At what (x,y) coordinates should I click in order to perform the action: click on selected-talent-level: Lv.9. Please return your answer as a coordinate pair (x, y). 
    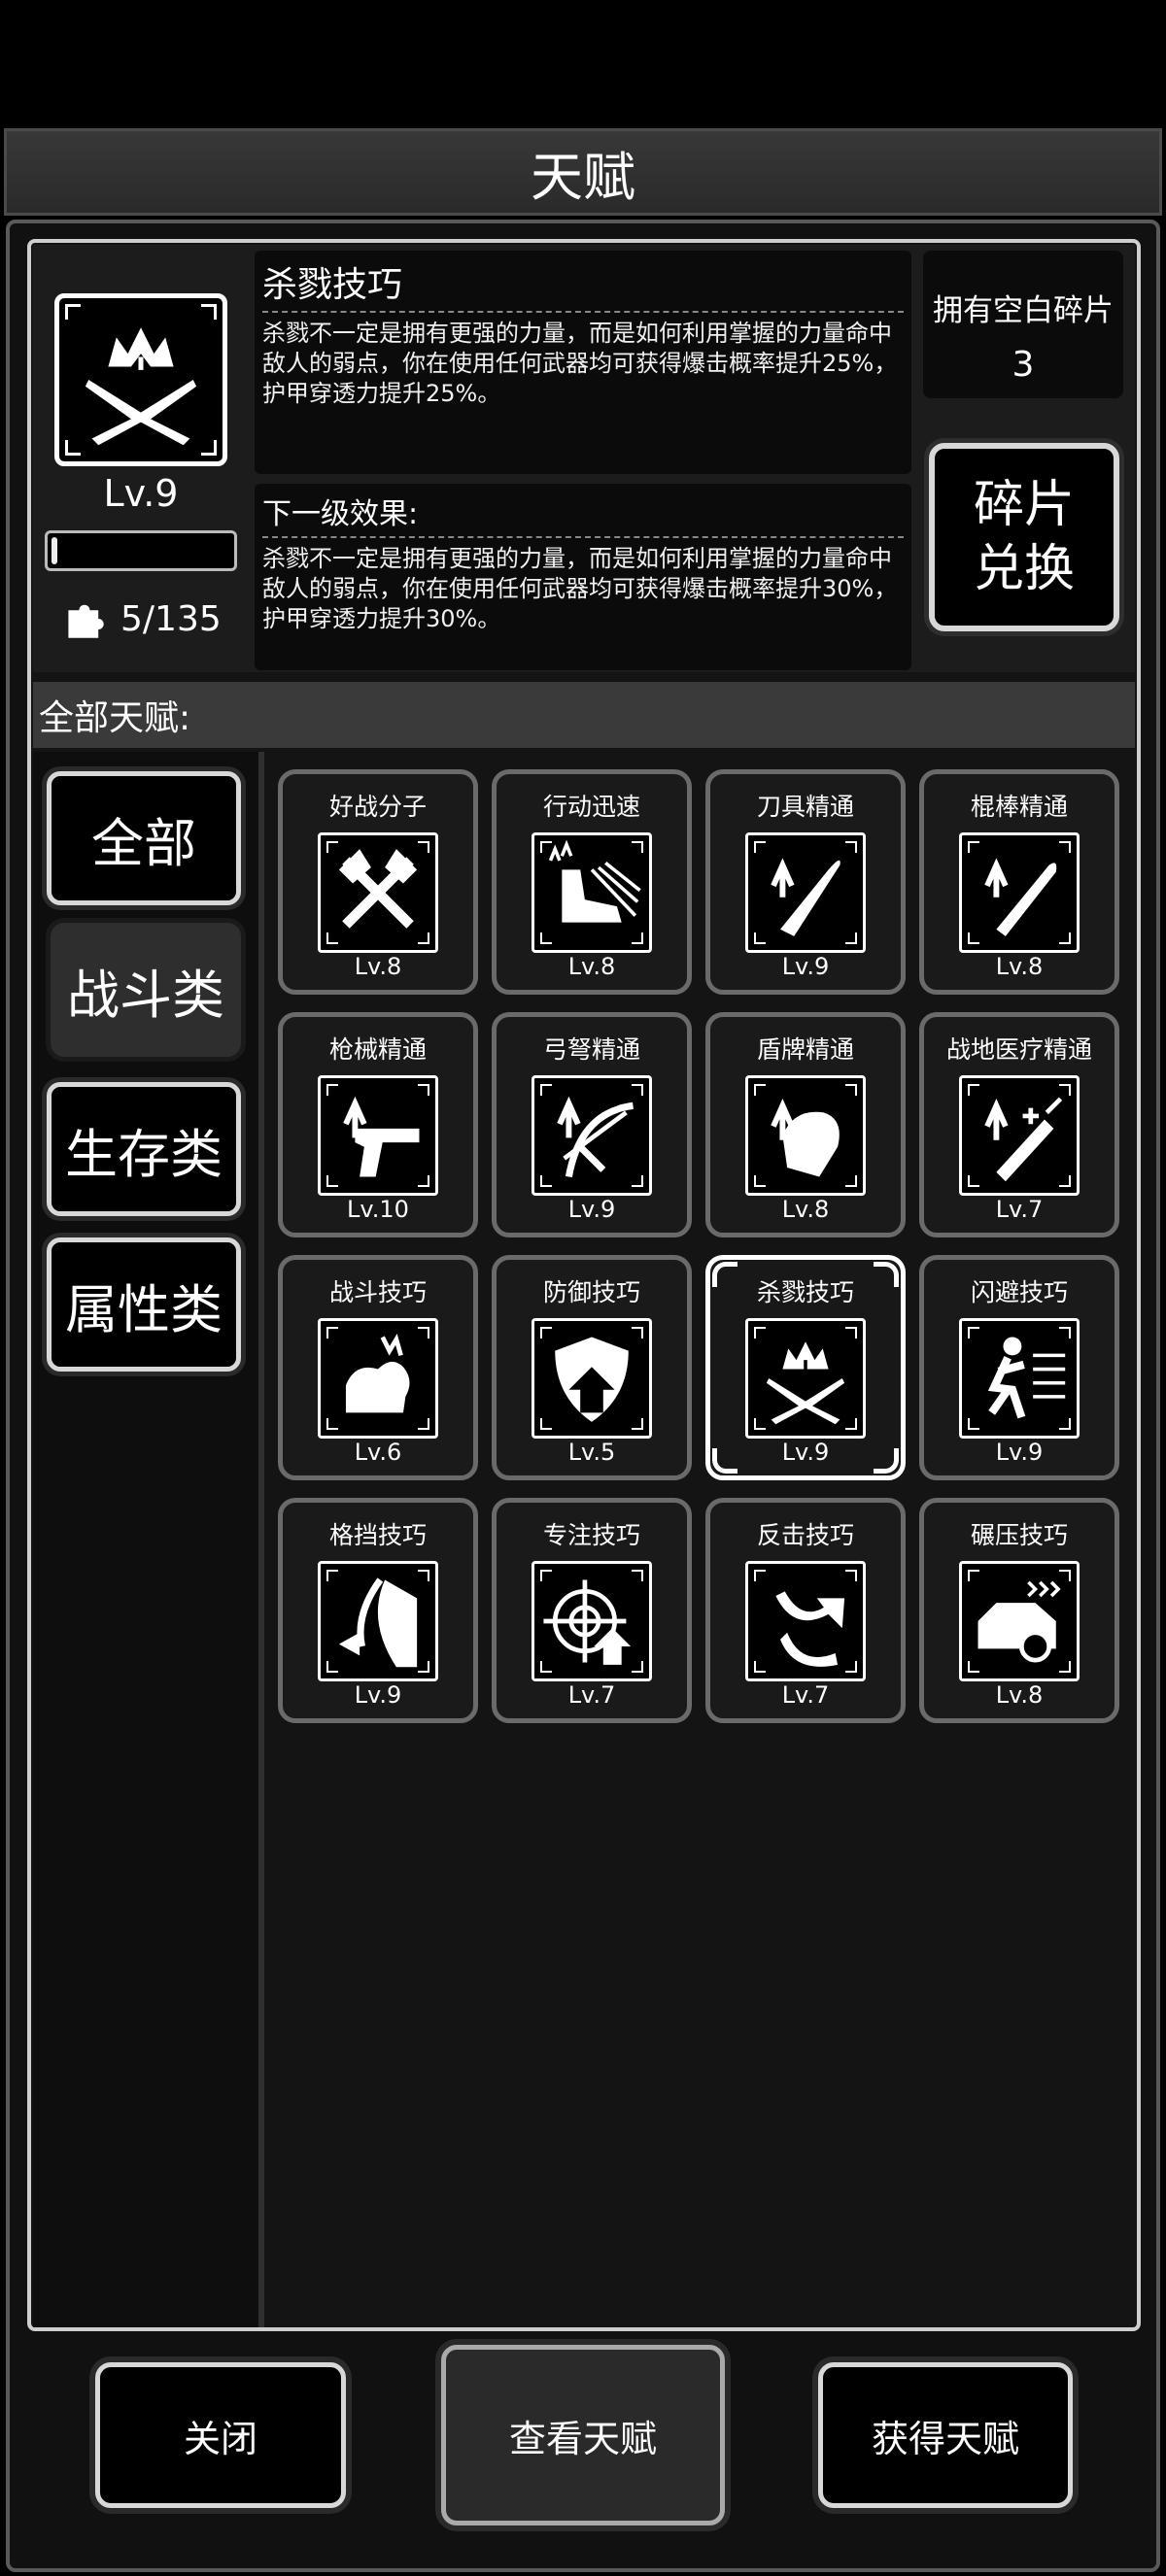
    Looking at the image, I should click on (141, 493).